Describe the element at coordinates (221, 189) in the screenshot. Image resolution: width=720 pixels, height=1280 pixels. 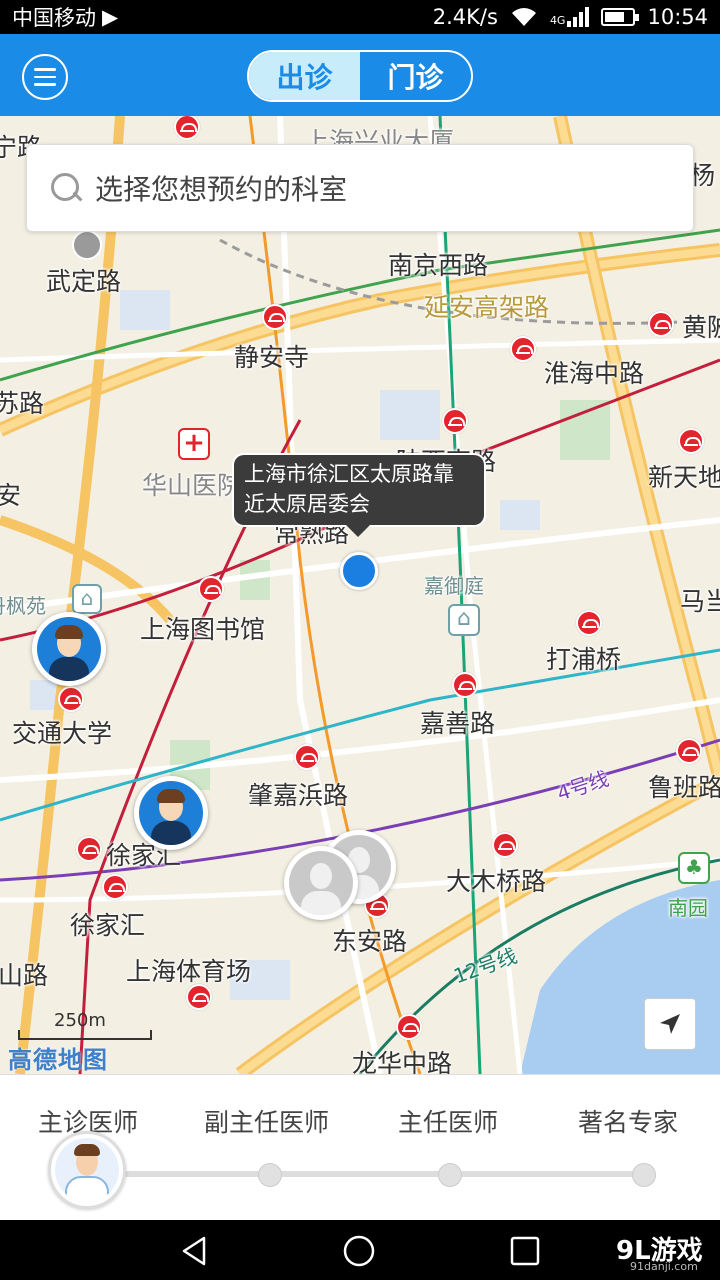
I see `search-placeholder: 选择您想预约的科室` at that location.